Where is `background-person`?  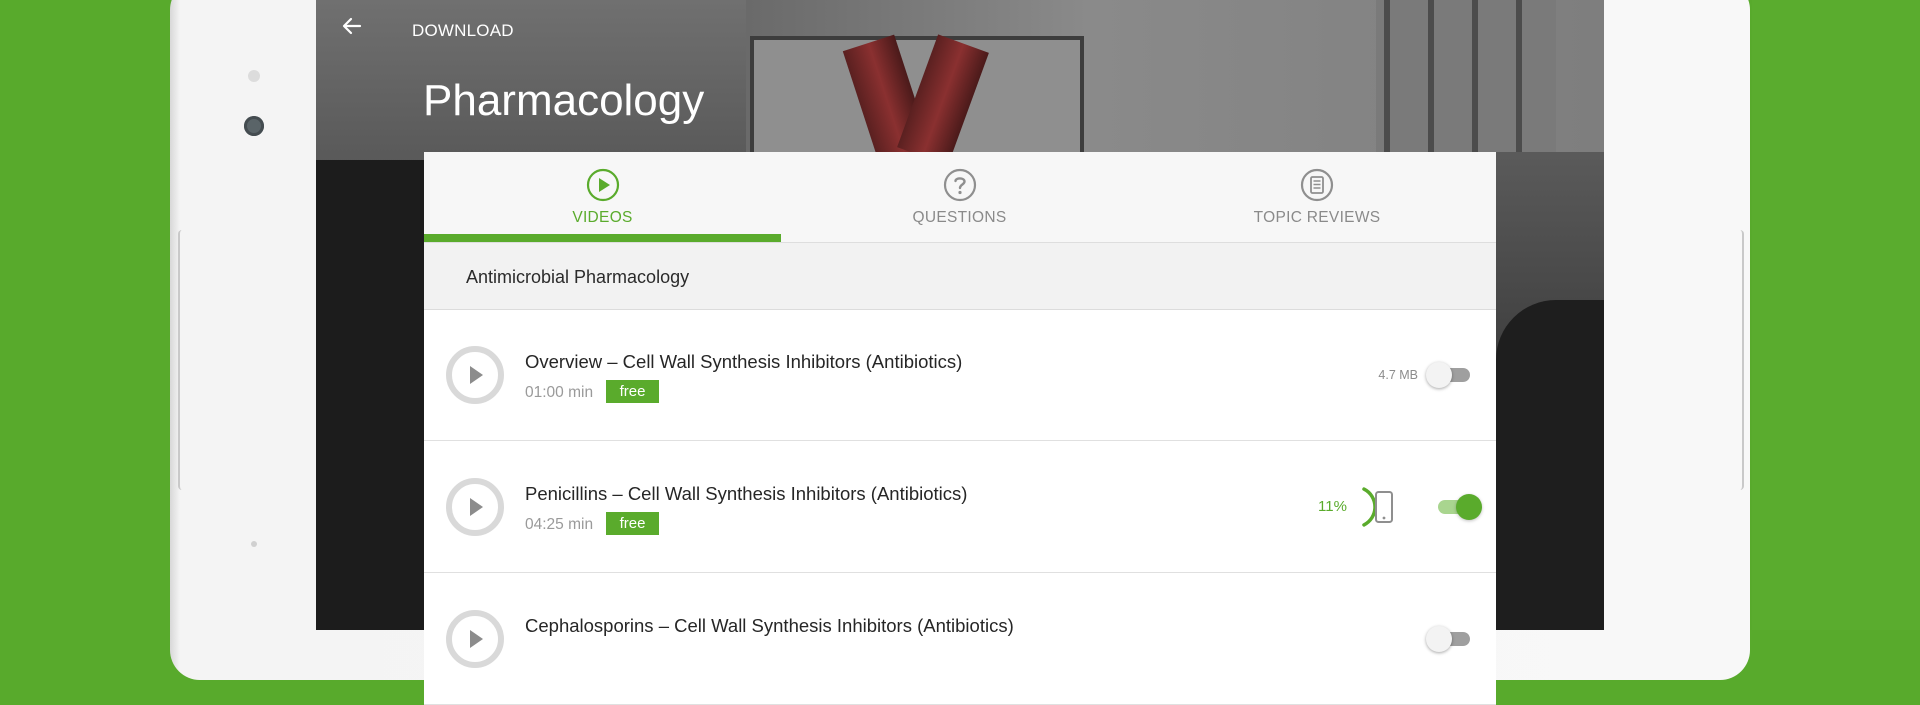
background-person is located at coordinates (1550, 465).